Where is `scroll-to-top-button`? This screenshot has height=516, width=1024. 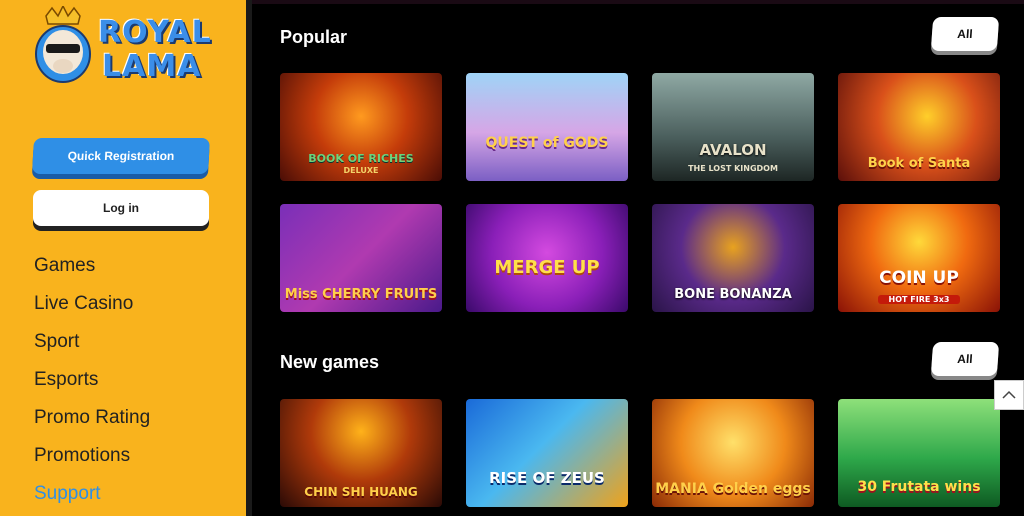
scroll-to-top-button is located at coordinates (1009, 395).